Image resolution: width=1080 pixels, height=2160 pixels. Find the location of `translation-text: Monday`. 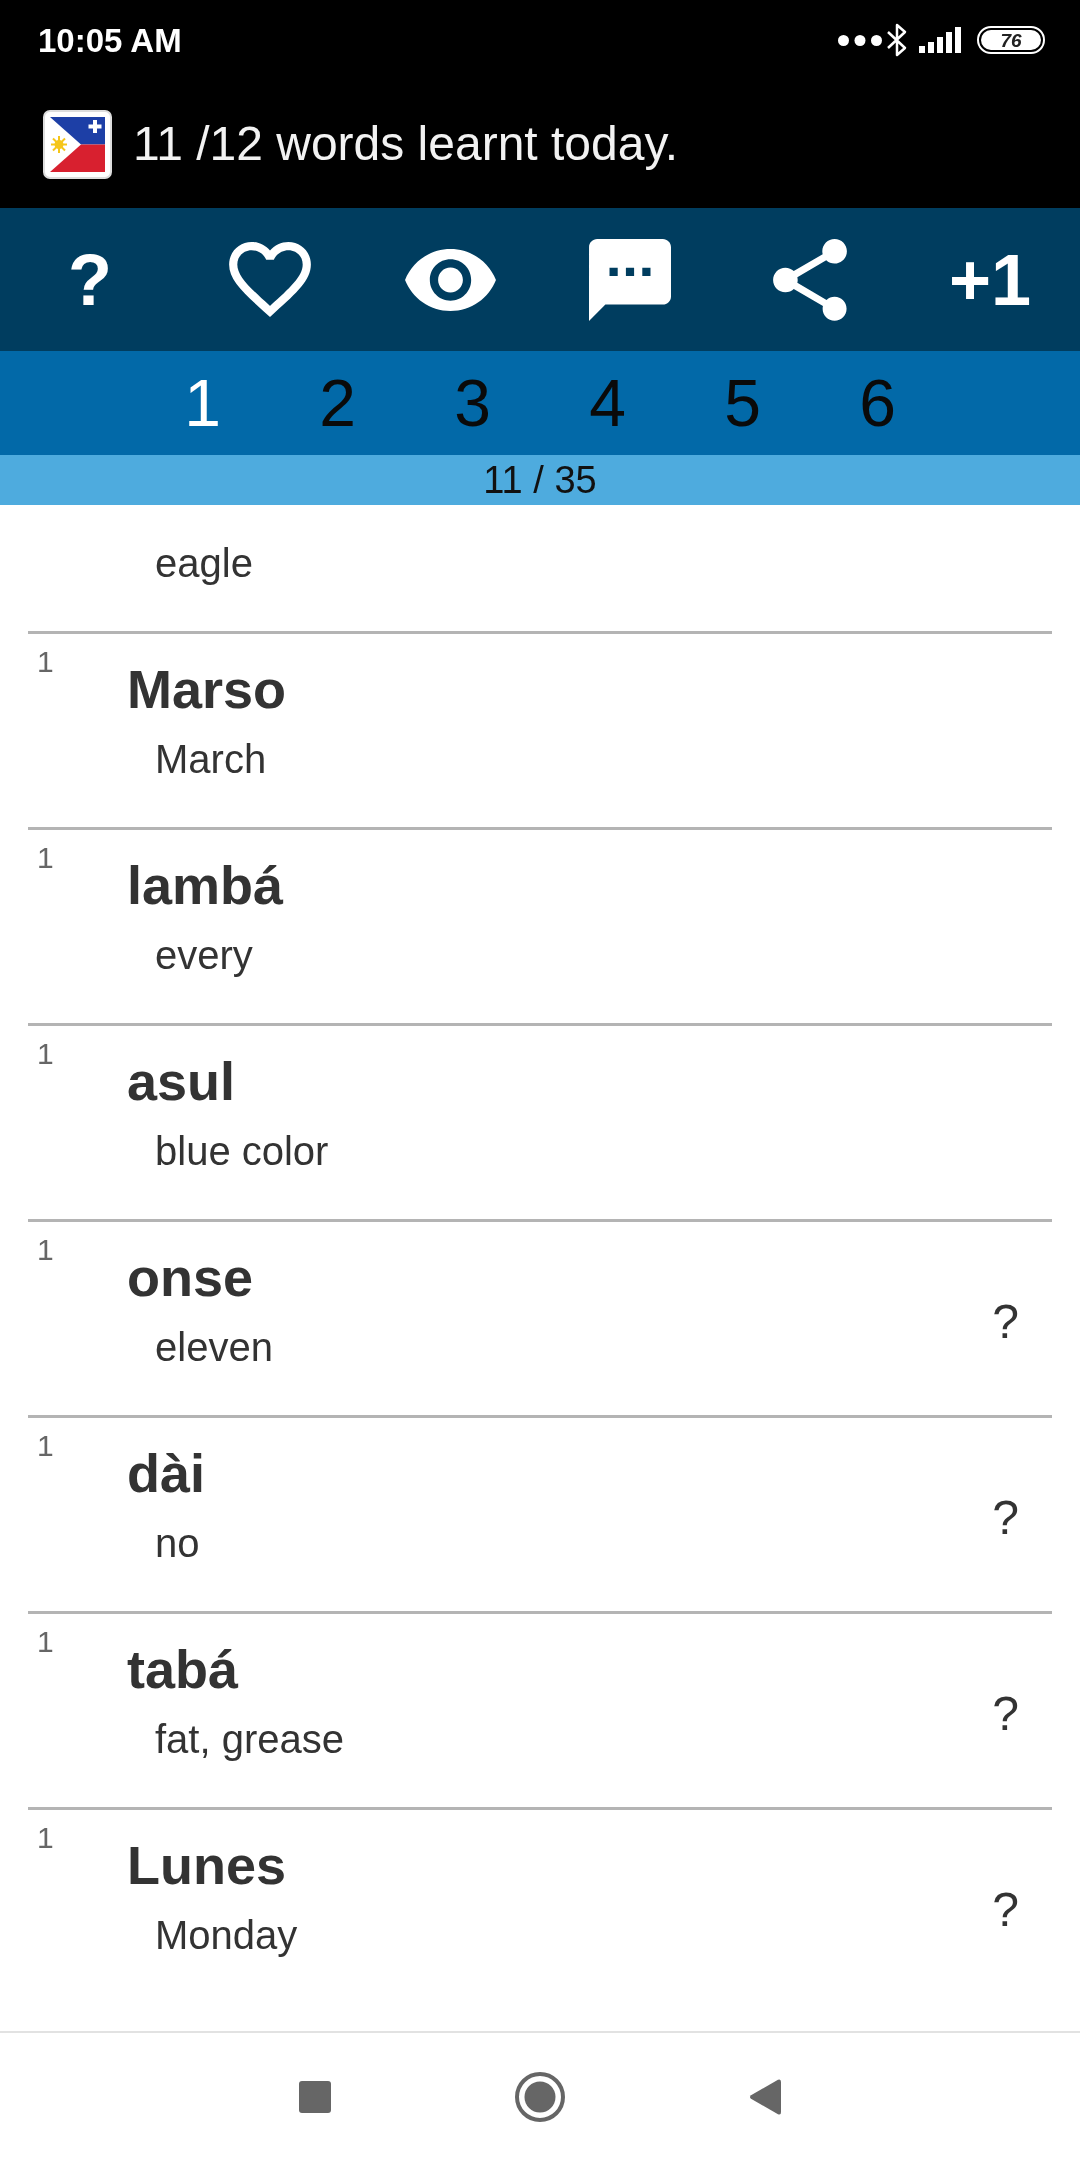

translation-text: Monday is located at coordinates (226, 1935).